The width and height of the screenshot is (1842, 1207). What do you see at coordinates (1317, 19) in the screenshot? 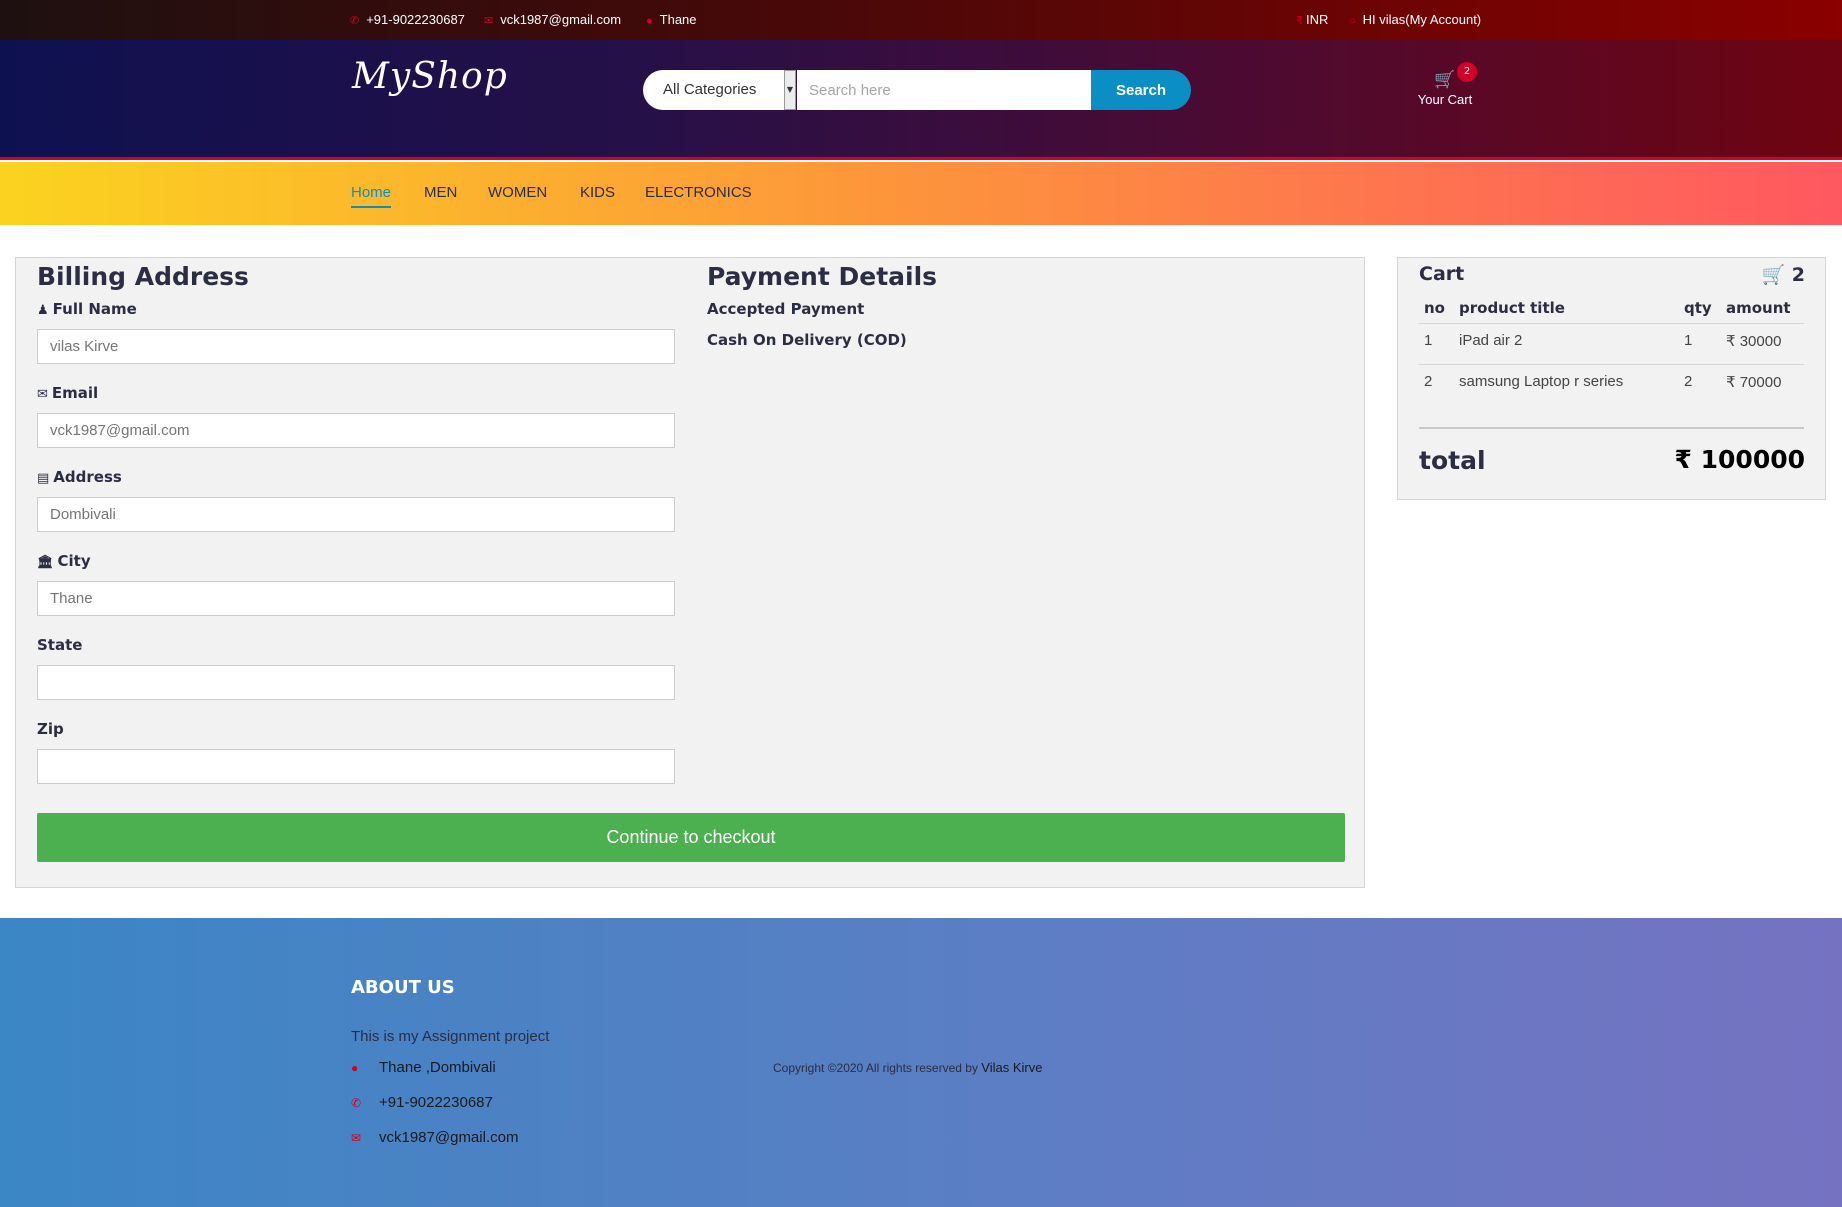
I see `top-currency-text: INR` at bounding box center [1317, 19].